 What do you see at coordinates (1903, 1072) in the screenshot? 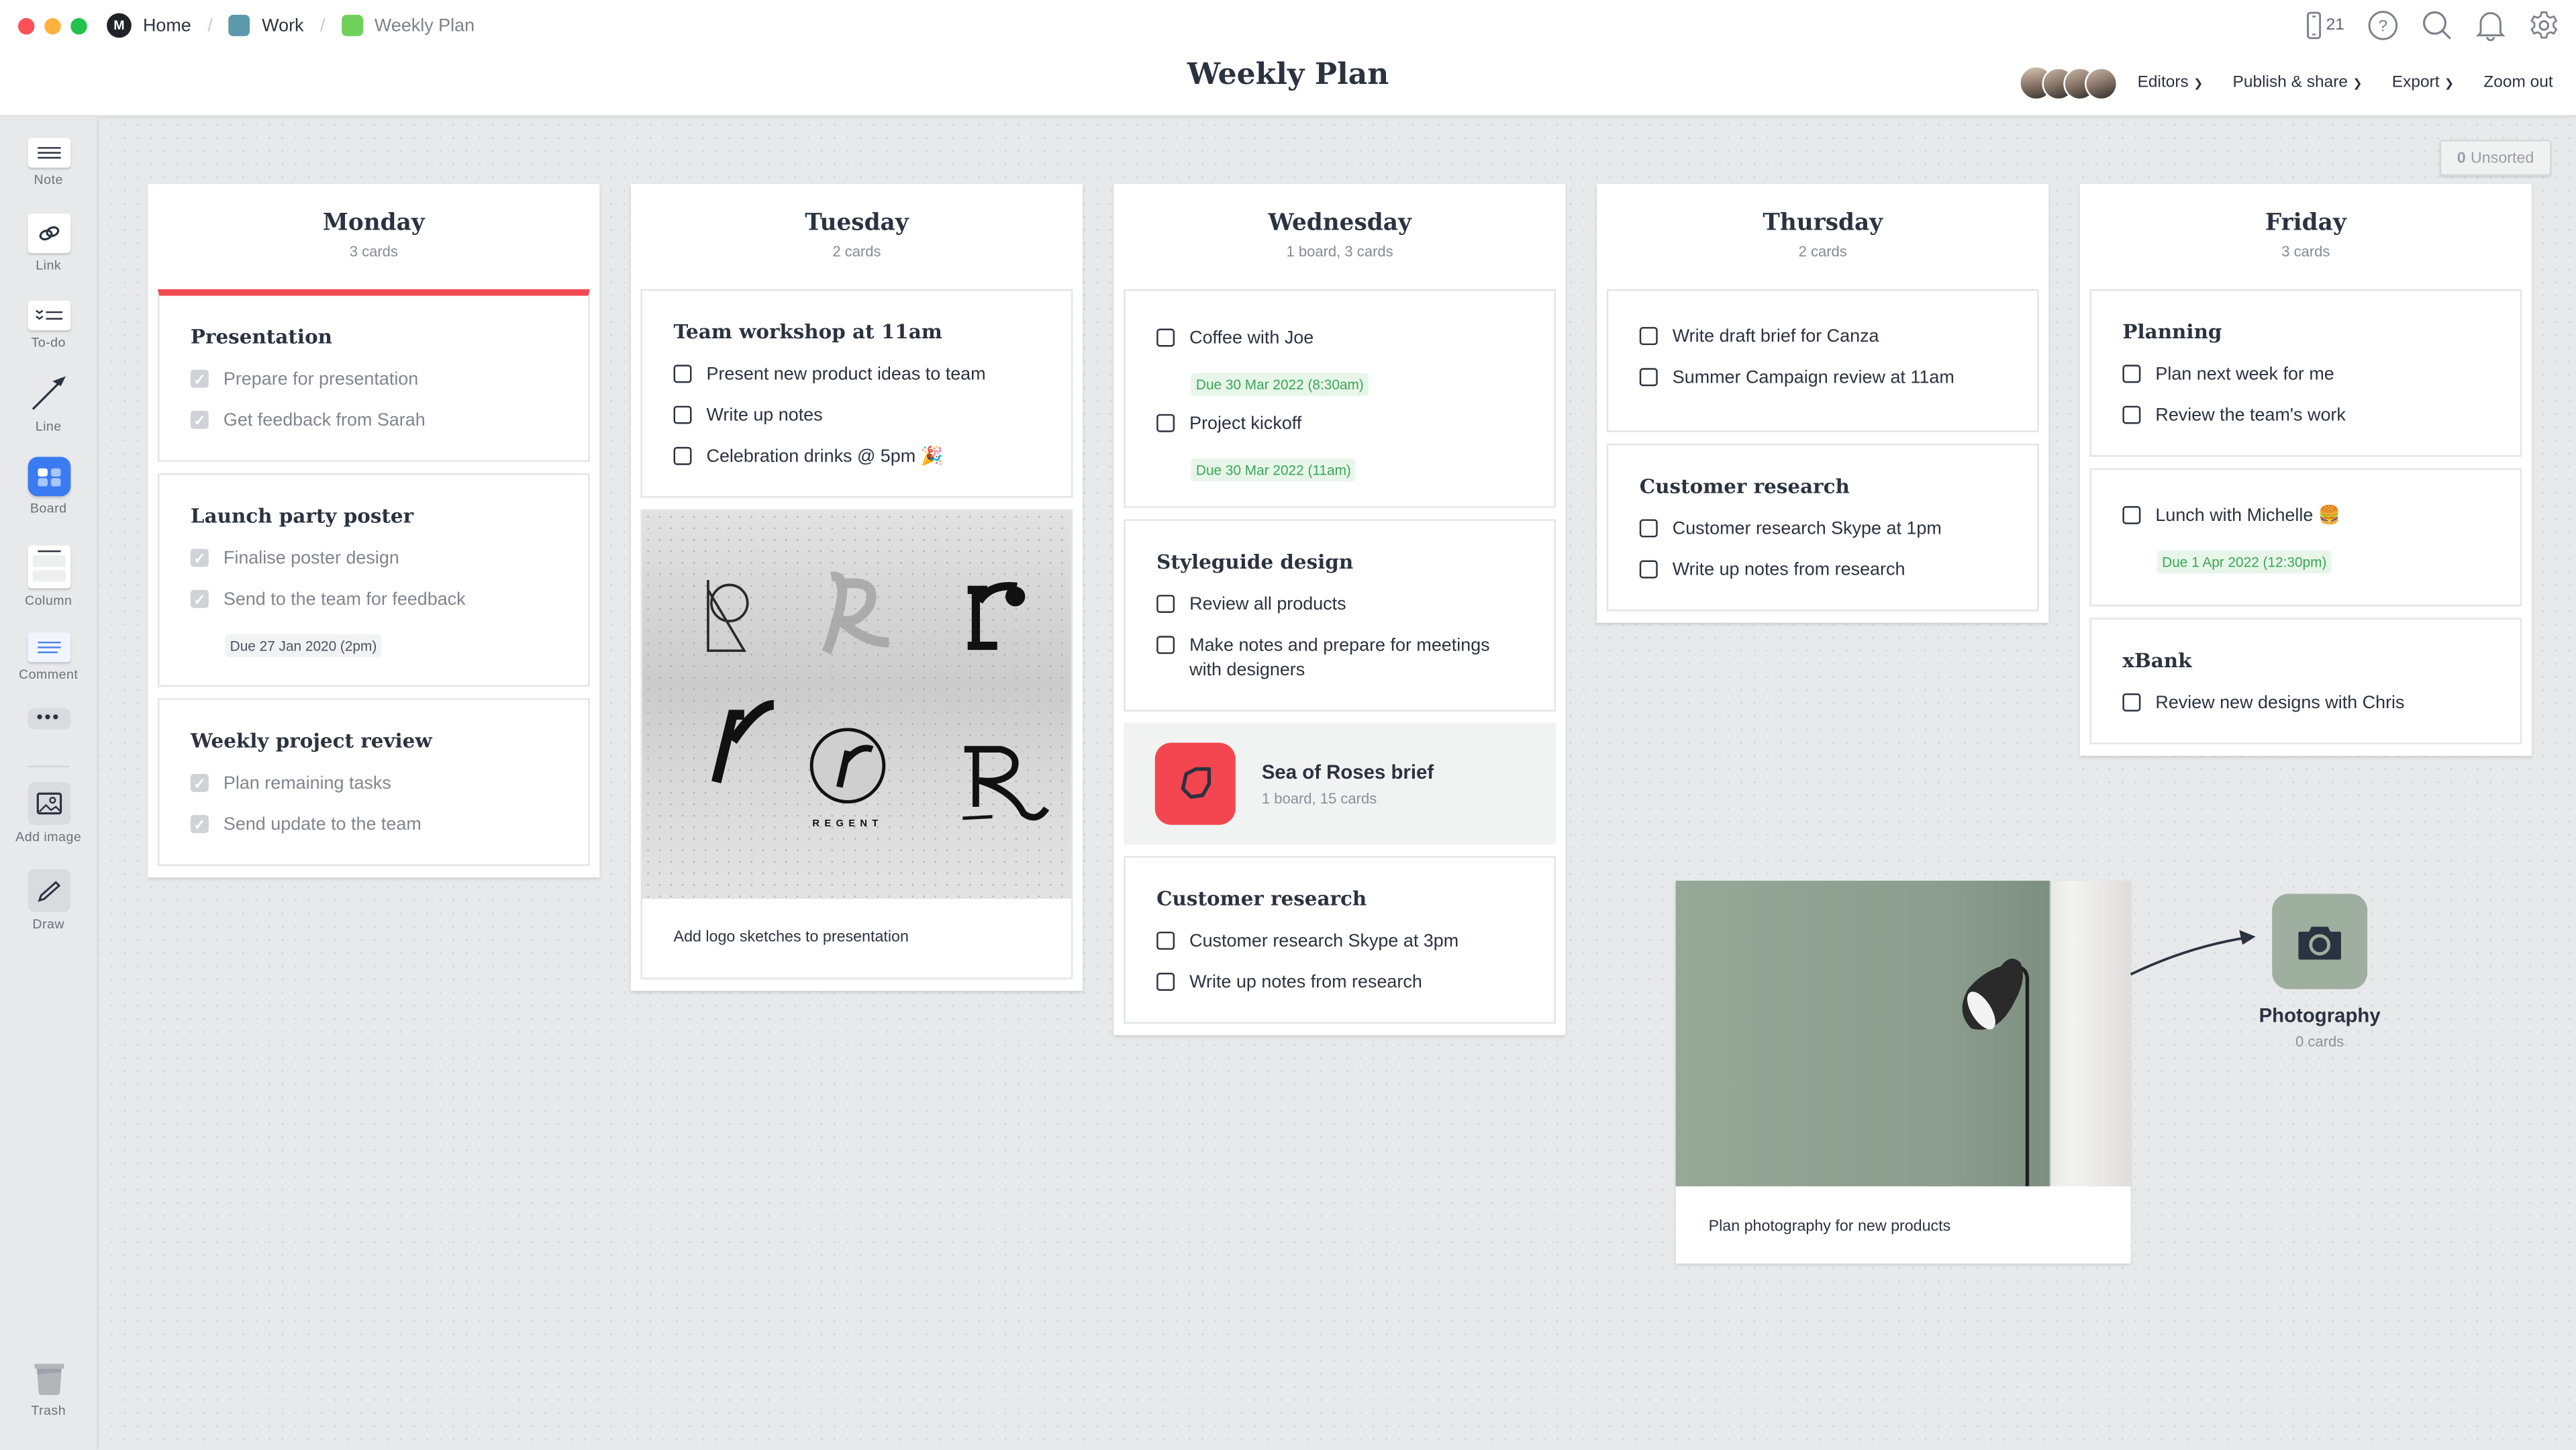
I see `image-card-photography: Plan photography for new products` at bounding box center [1903, 1072].